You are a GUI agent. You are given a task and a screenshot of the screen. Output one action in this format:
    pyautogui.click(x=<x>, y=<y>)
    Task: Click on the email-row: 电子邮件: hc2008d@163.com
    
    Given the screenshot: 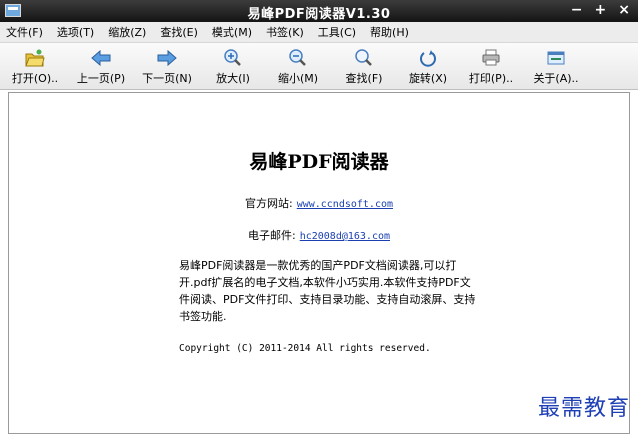 What is the action you would take?
    pyautogui.click(x=319, y=235)
    